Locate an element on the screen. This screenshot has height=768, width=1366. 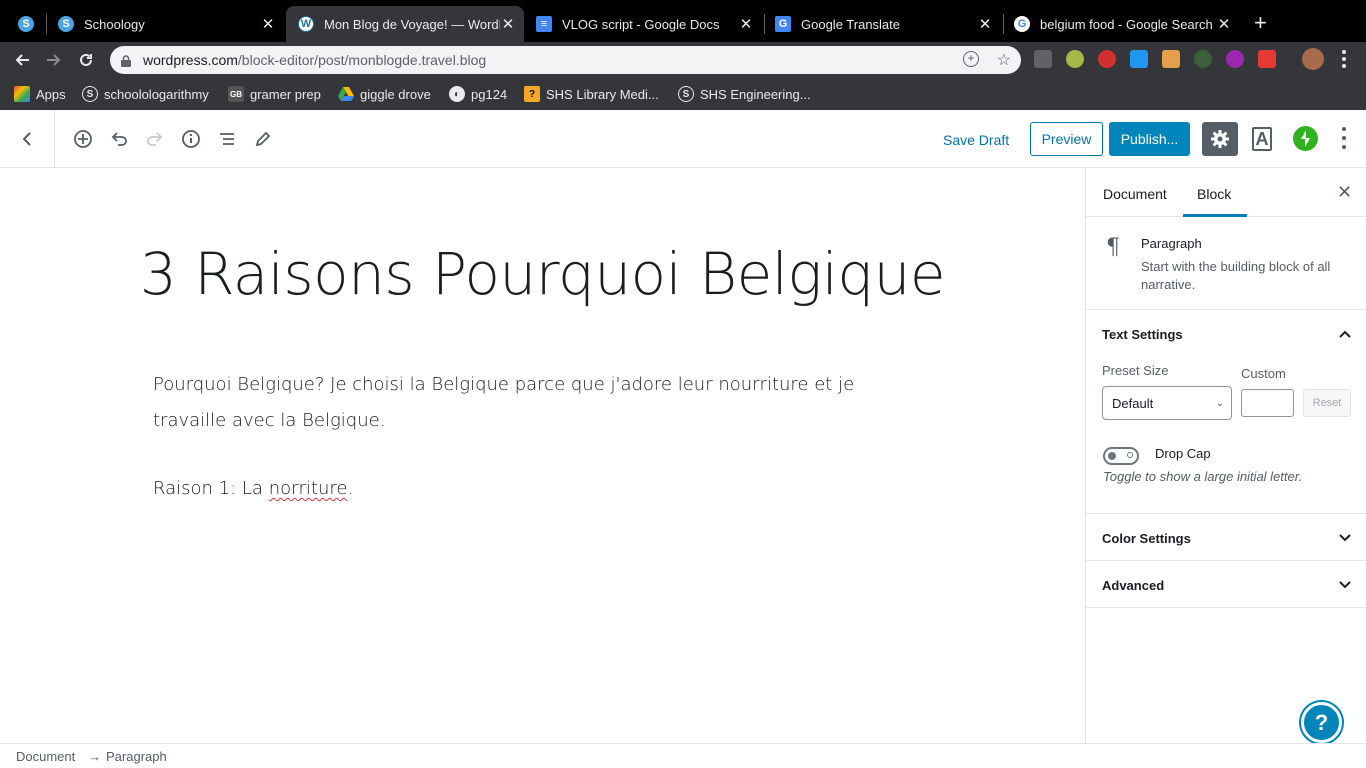
drop-cap-help: Toggle to show a large initial letter. is located at coordinates (1203, 476).